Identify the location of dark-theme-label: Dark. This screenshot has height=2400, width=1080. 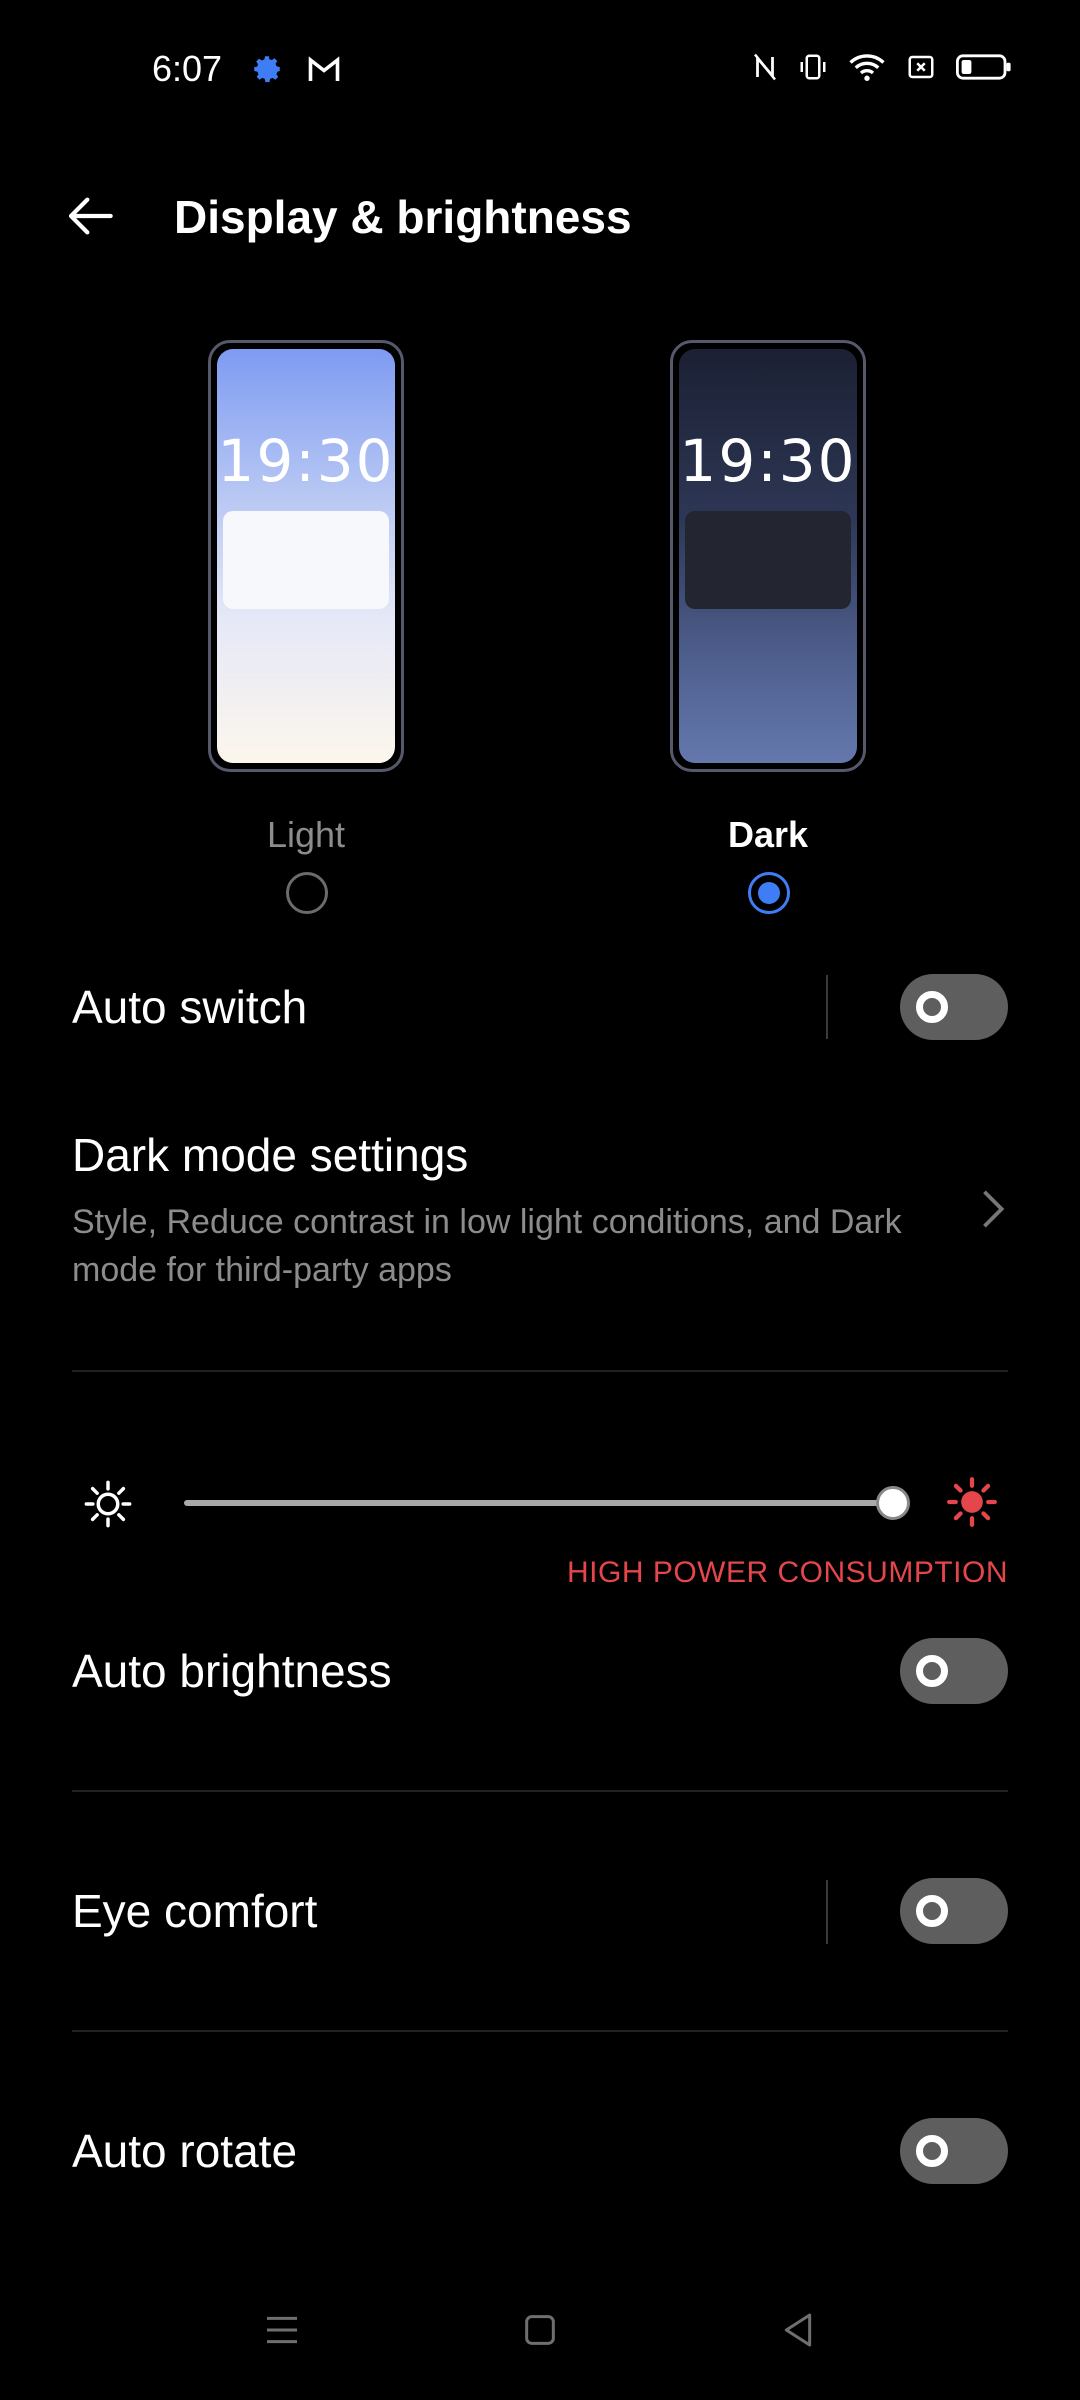
(768, 834).